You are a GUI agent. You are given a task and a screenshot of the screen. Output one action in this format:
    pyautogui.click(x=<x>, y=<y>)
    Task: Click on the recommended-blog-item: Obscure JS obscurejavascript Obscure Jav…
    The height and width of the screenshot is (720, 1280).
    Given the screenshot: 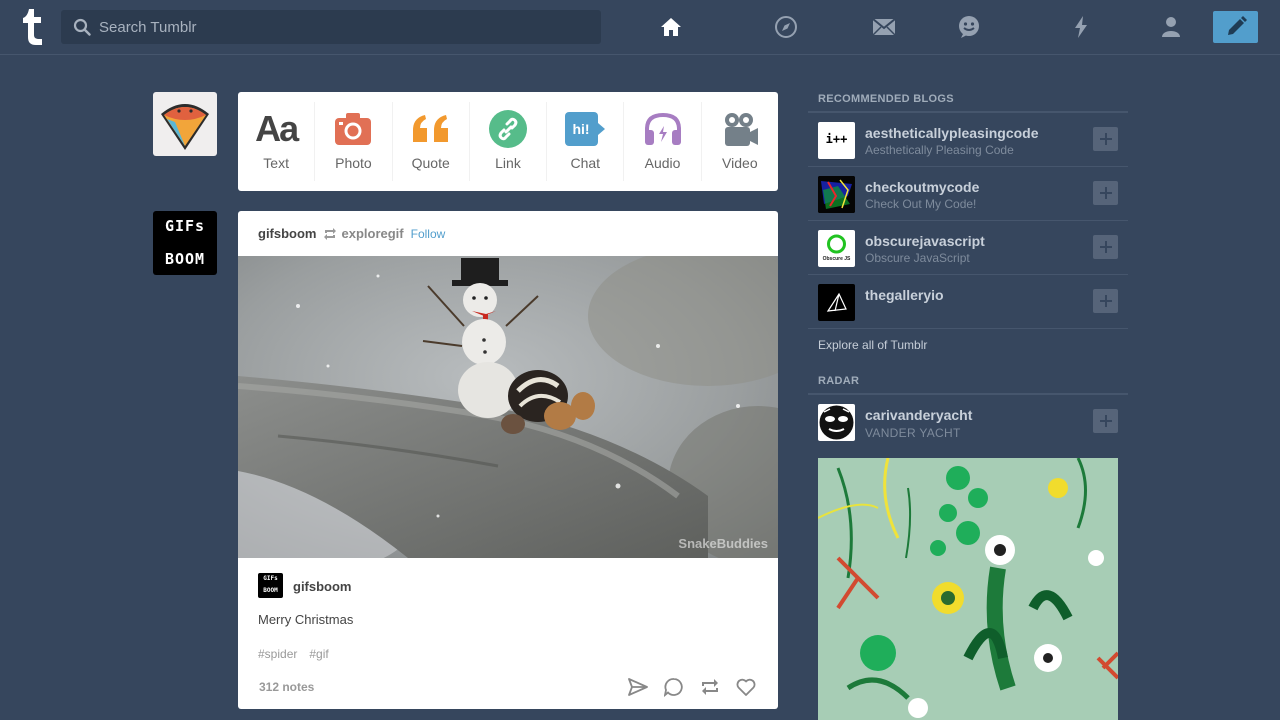 What is the action you would take?
    pyautogui.click(x=968, y=248)
    